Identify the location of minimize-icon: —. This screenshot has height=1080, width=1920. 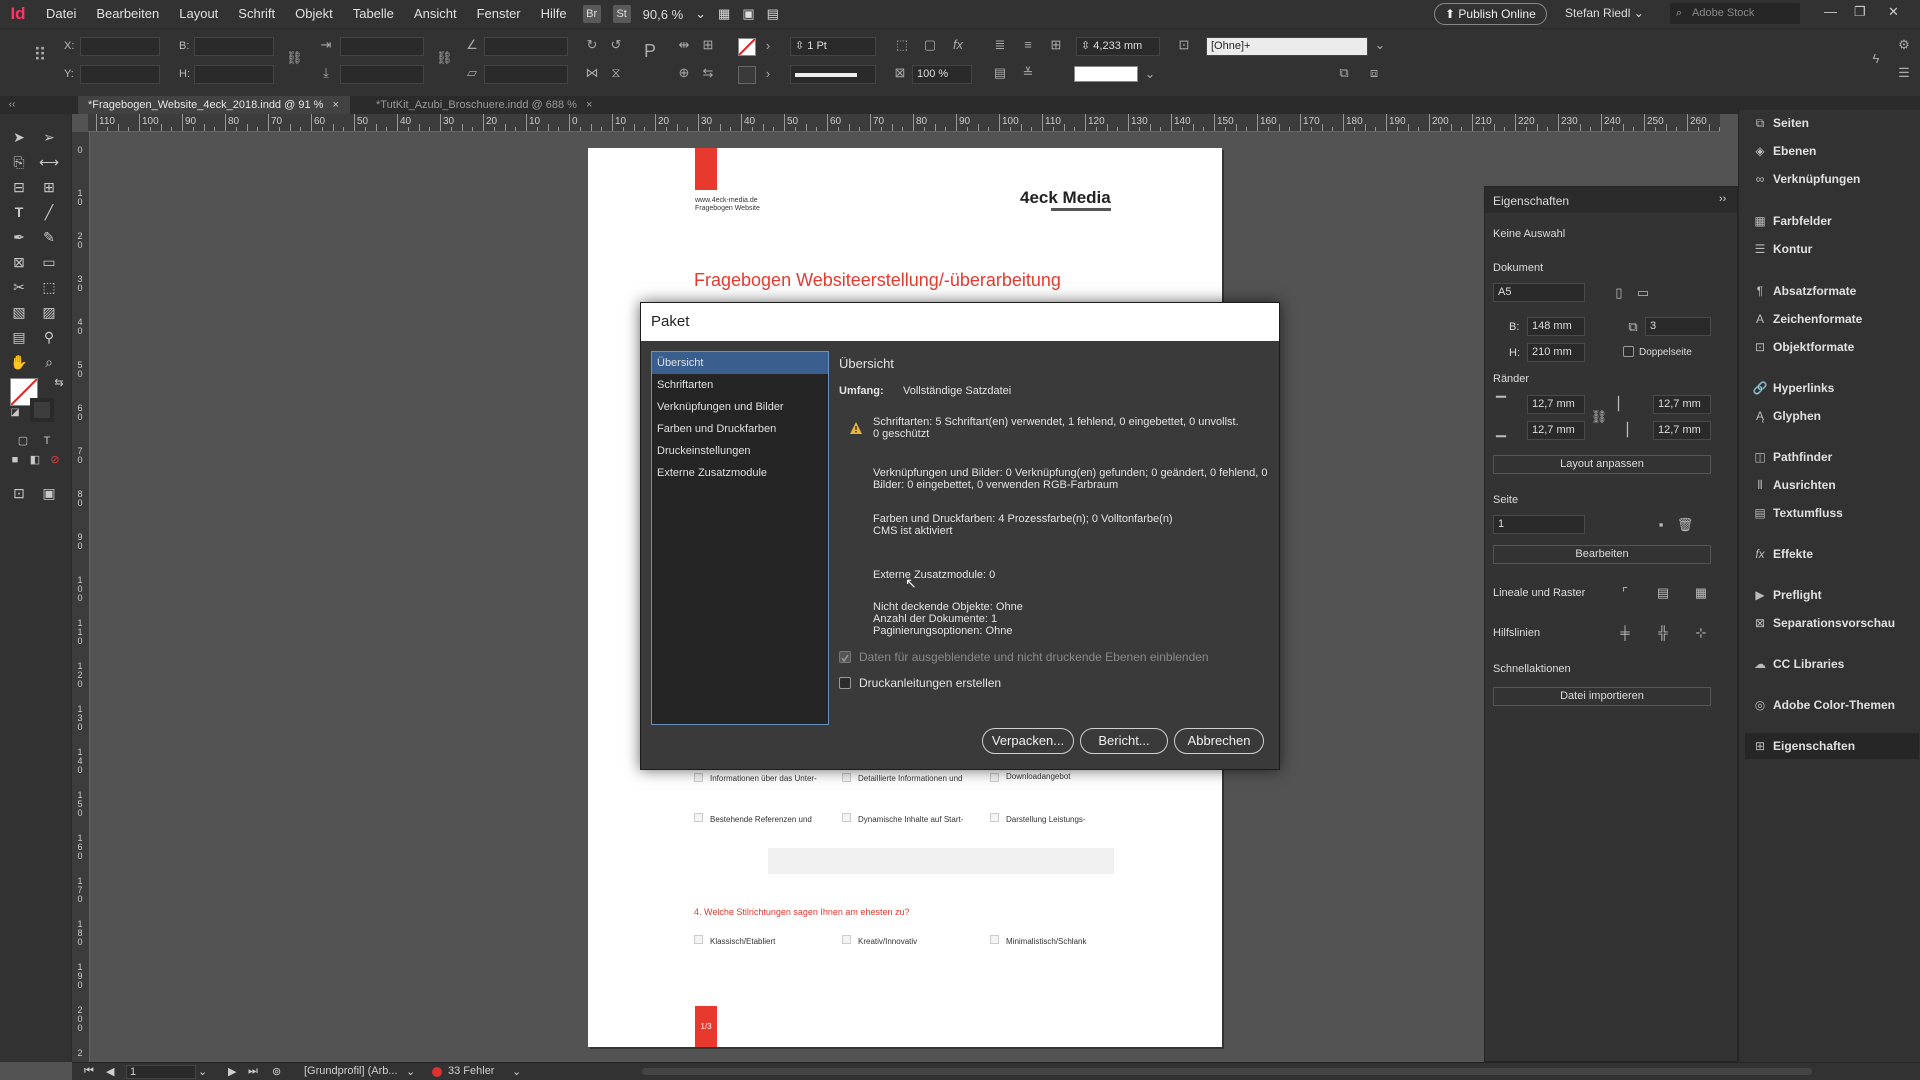
(1830, 11).